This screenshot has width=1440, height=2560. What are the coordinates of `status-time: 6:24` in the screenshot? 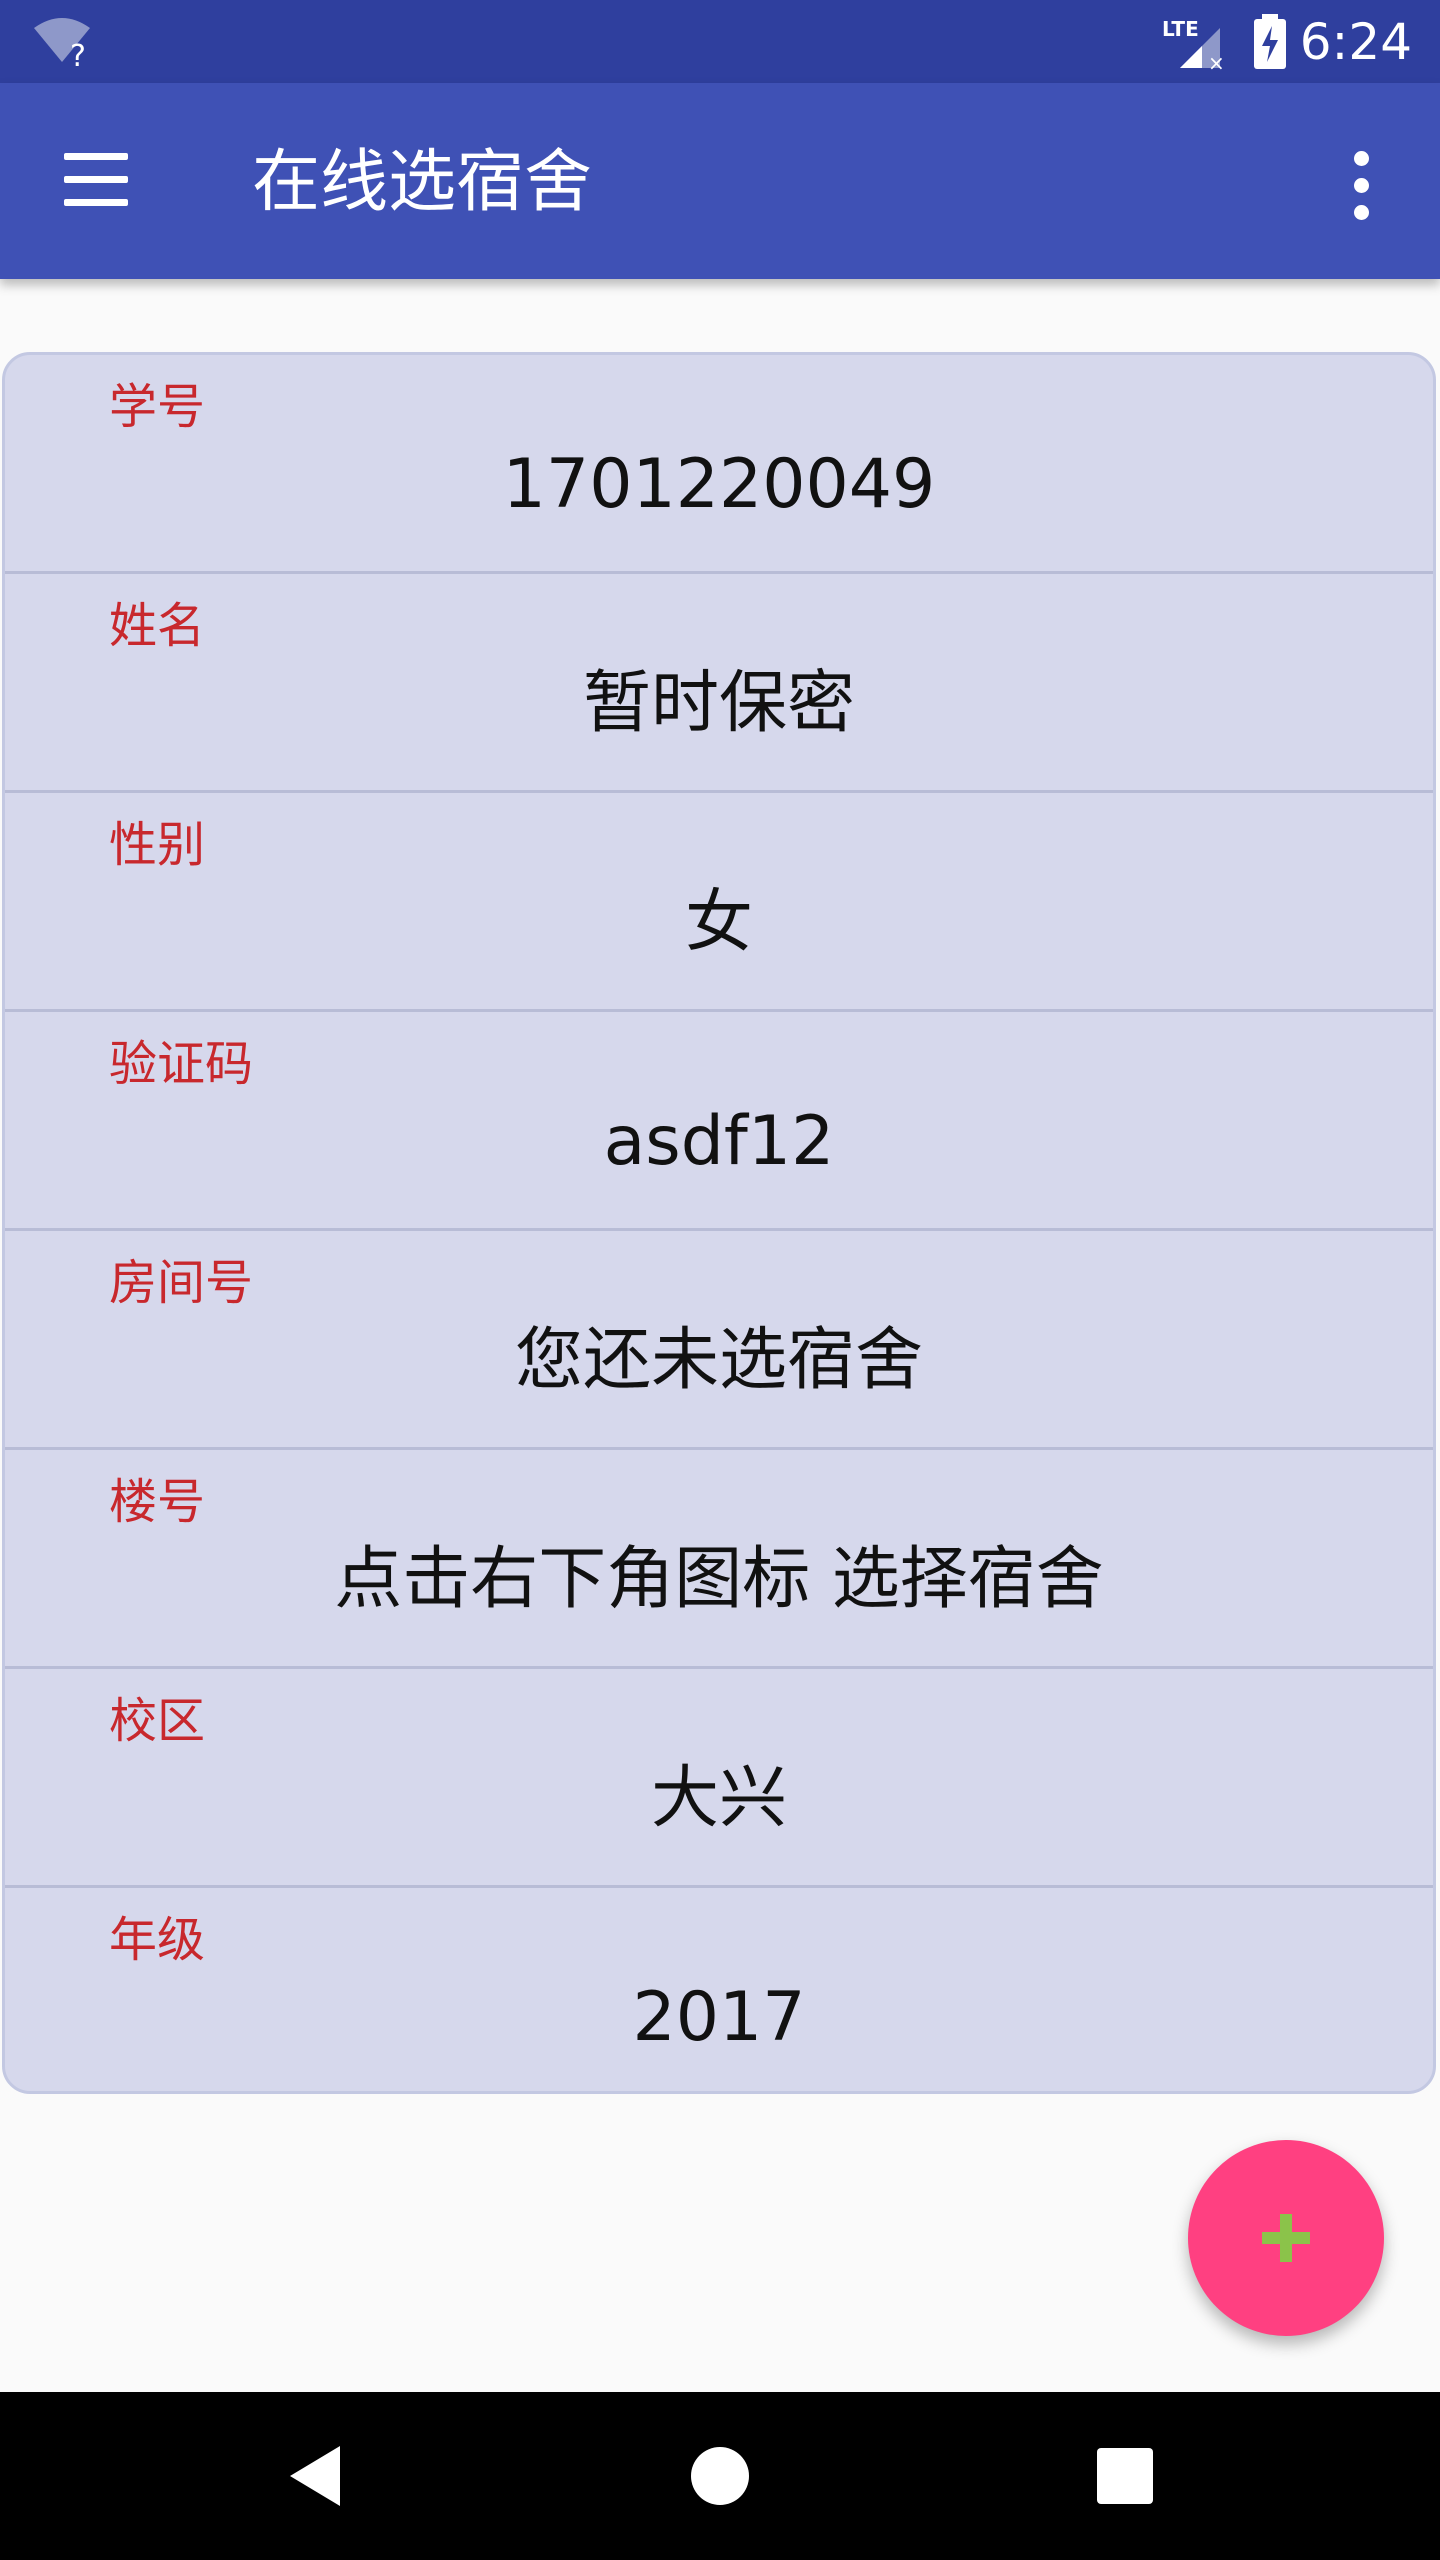 It's located at (1355, 42).